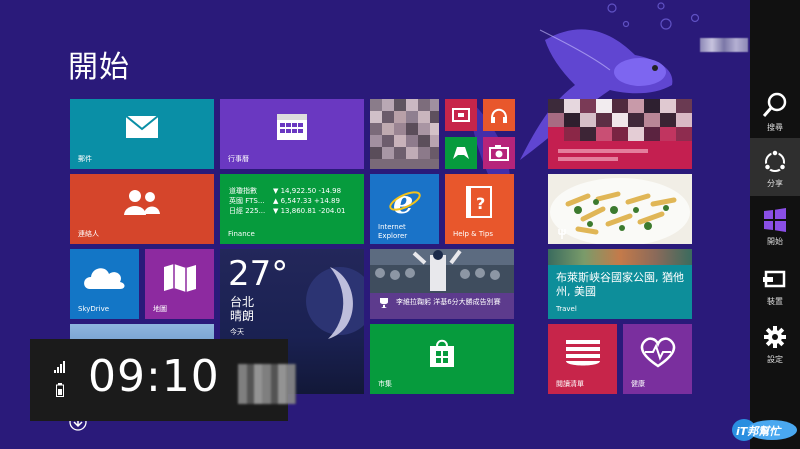 This screenshot has width=800, height=449. What do you see at coordinates (335, 303) in the screenshot?
I see `moon-icon` at bounding box center [335, 303].